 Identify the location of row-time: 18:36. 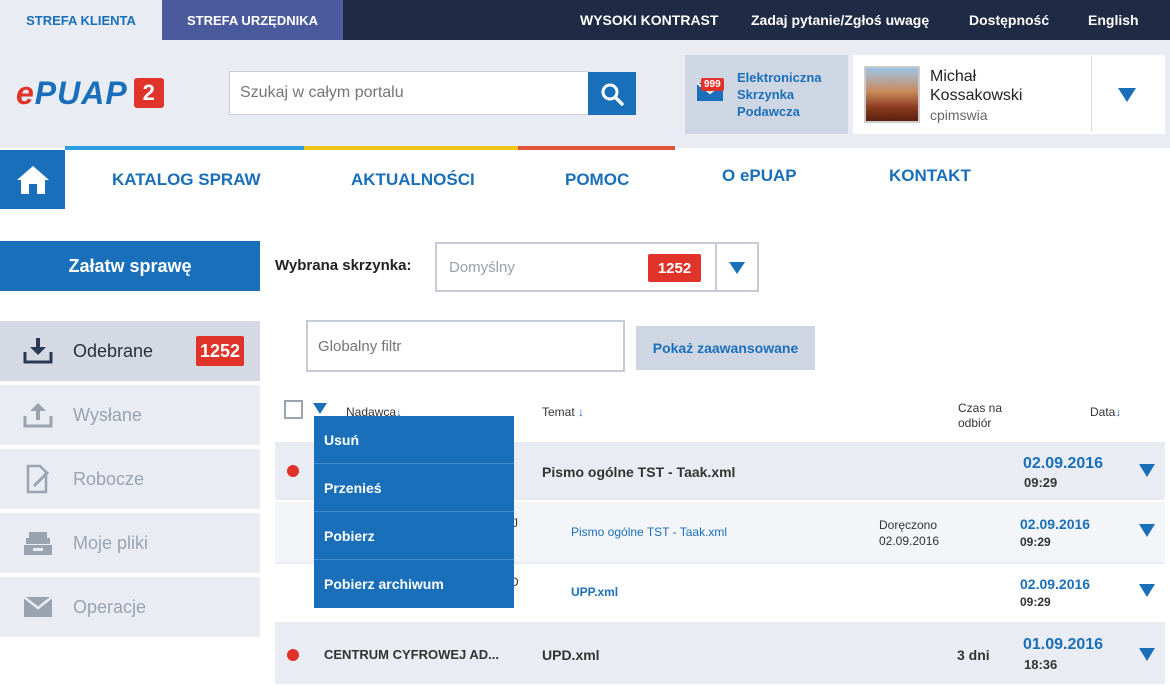
(1041, 664).